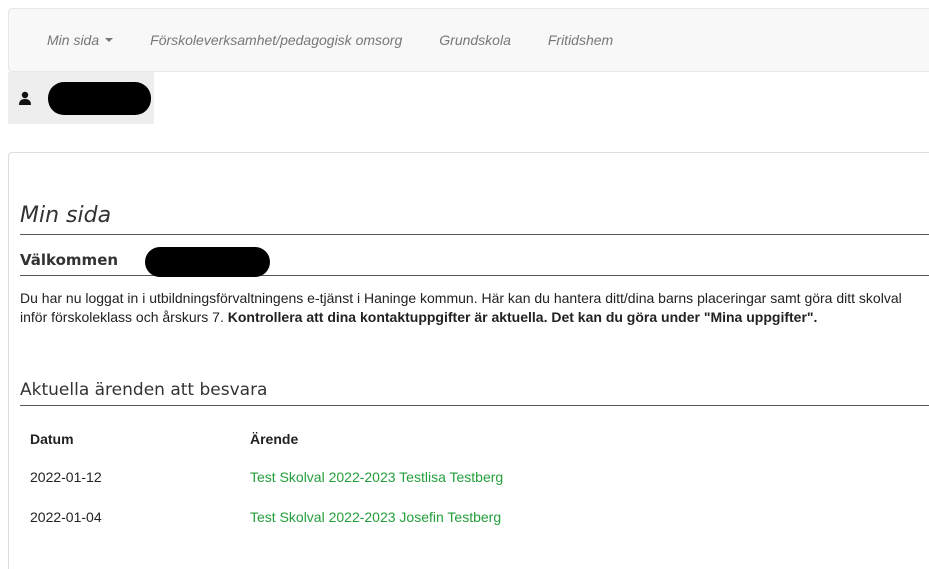  Describe the element at coordinates (52, 439) in the screenshot. I see `header-date: Datum` at that location.